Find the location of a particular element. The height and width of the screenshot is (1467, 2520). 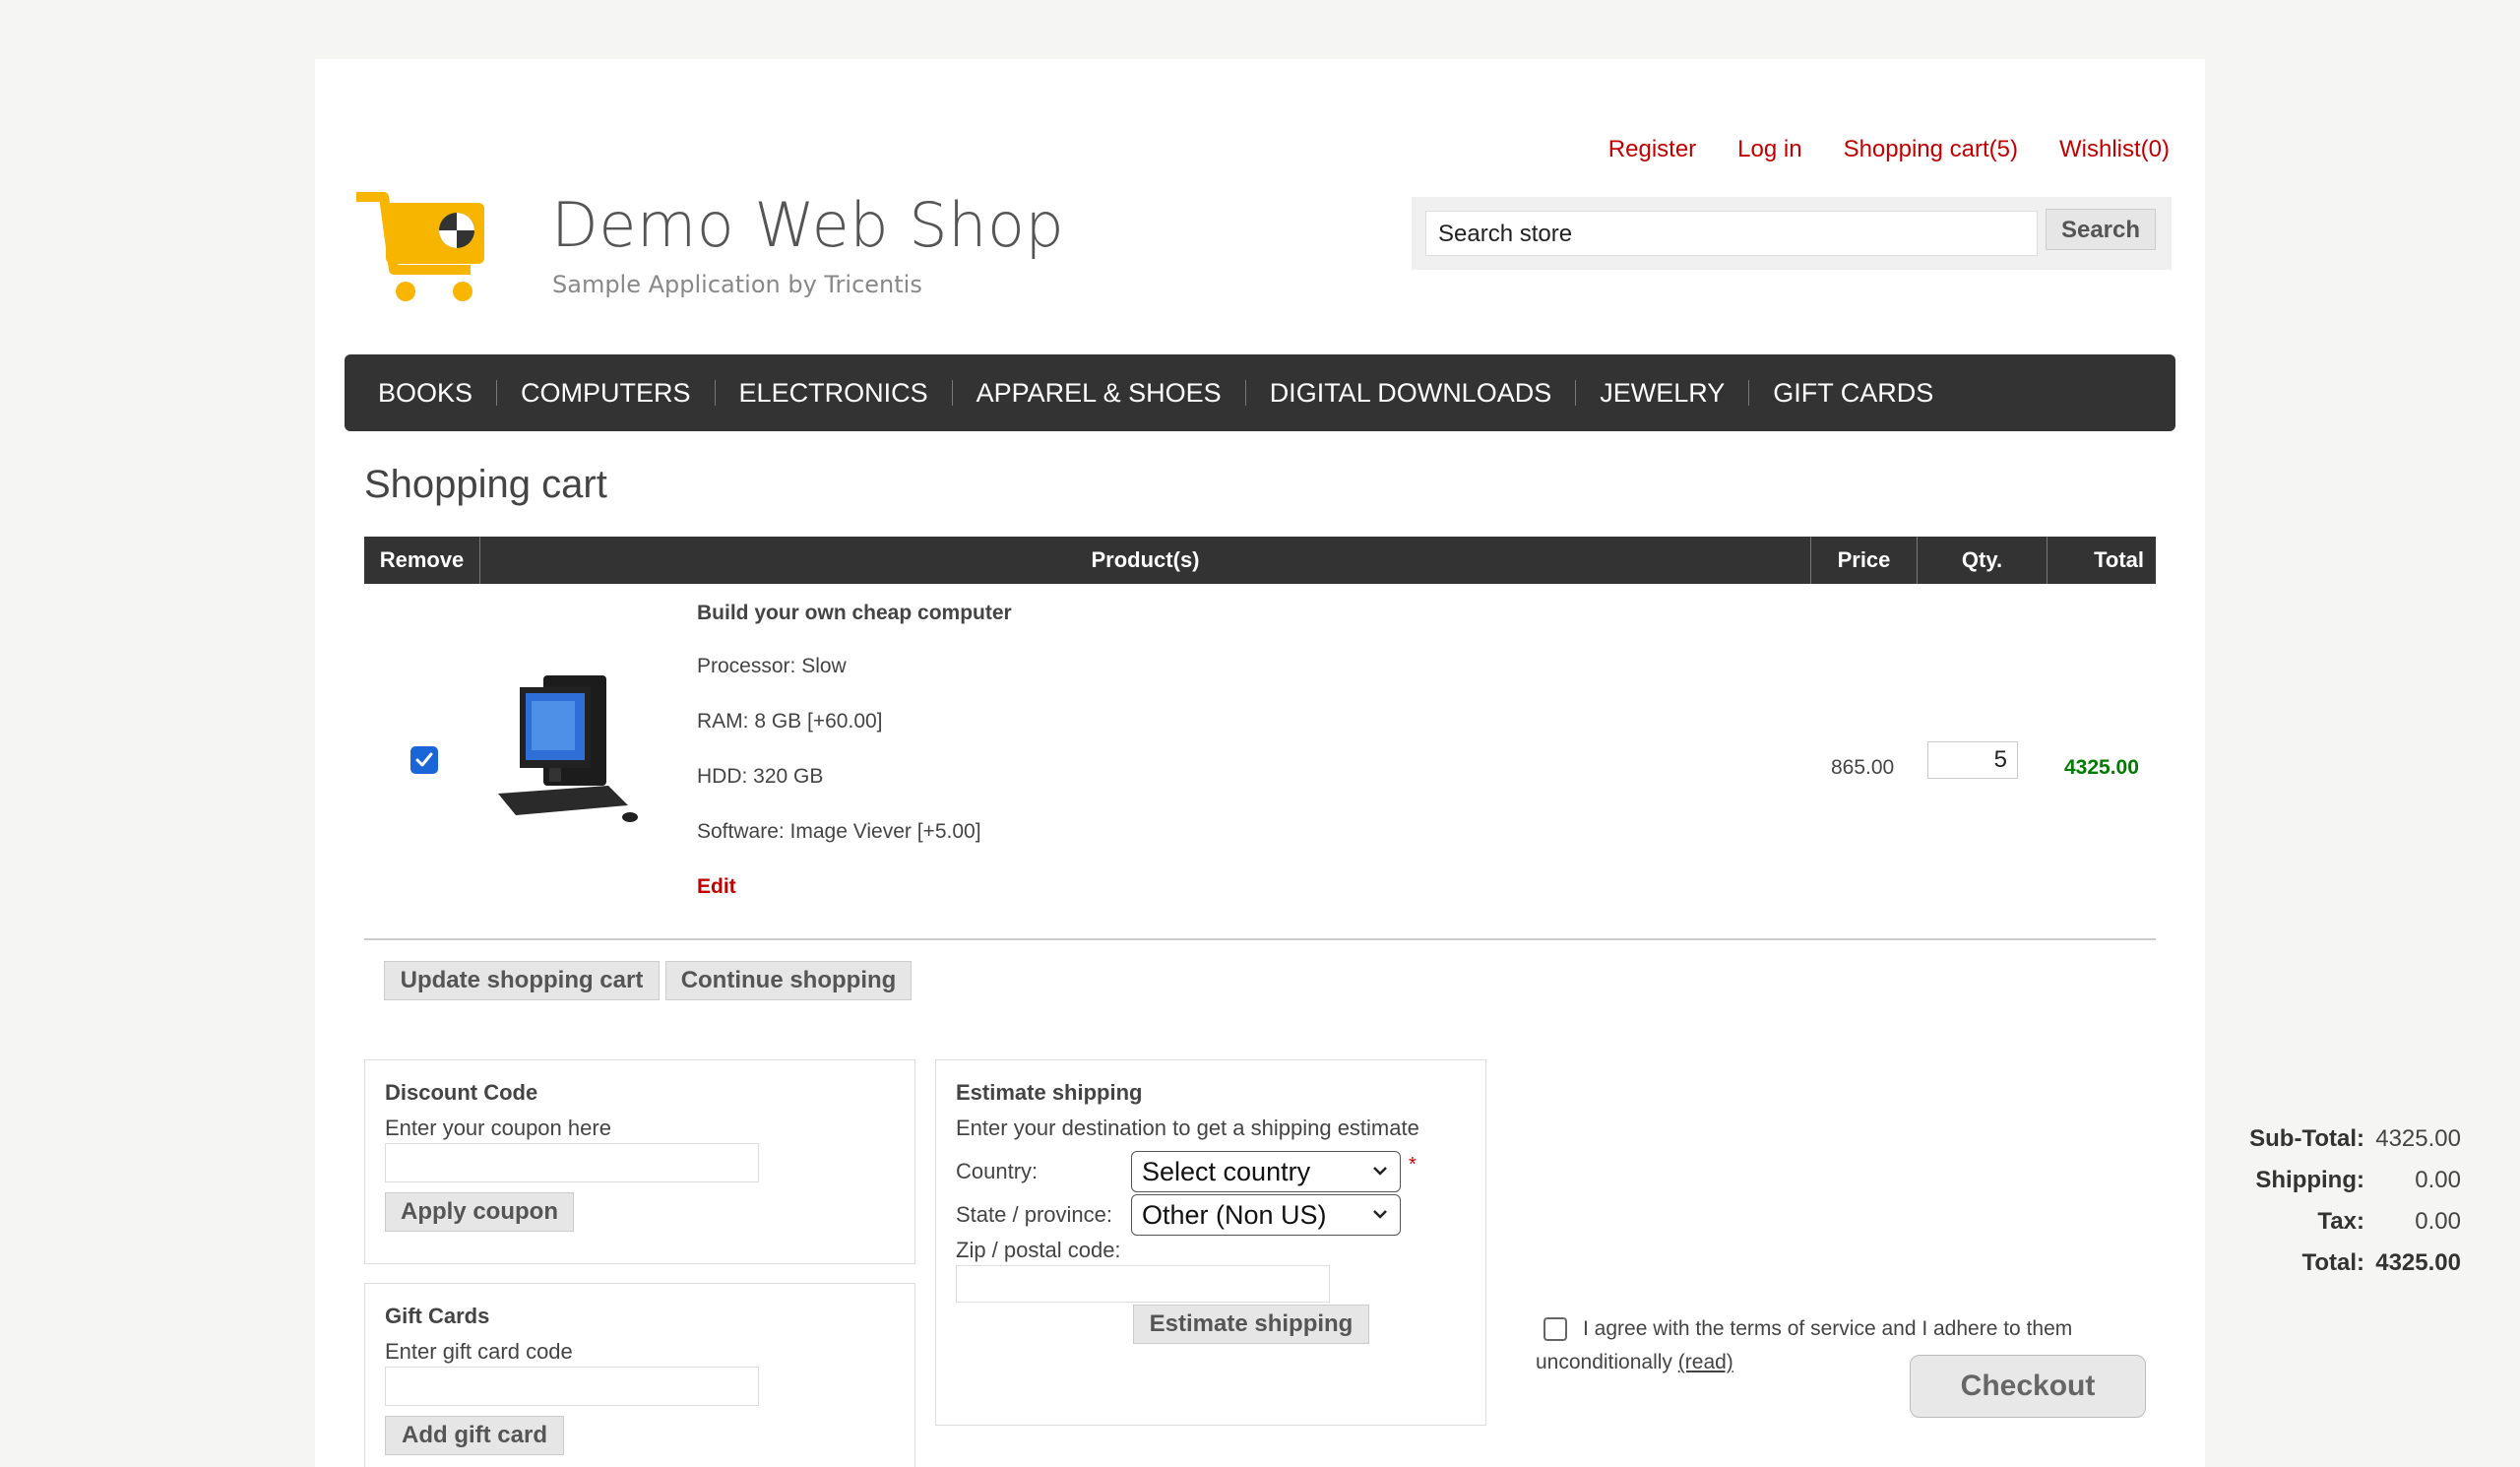

product-name: Build your own cheap computer is located at coordinates (854, 613).